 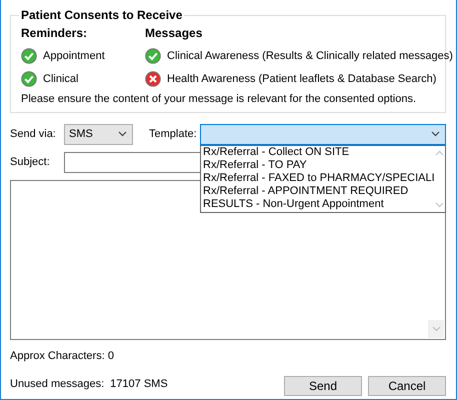 I want to click on send-via-dropdown: SMS, so click(x=98, y=134).